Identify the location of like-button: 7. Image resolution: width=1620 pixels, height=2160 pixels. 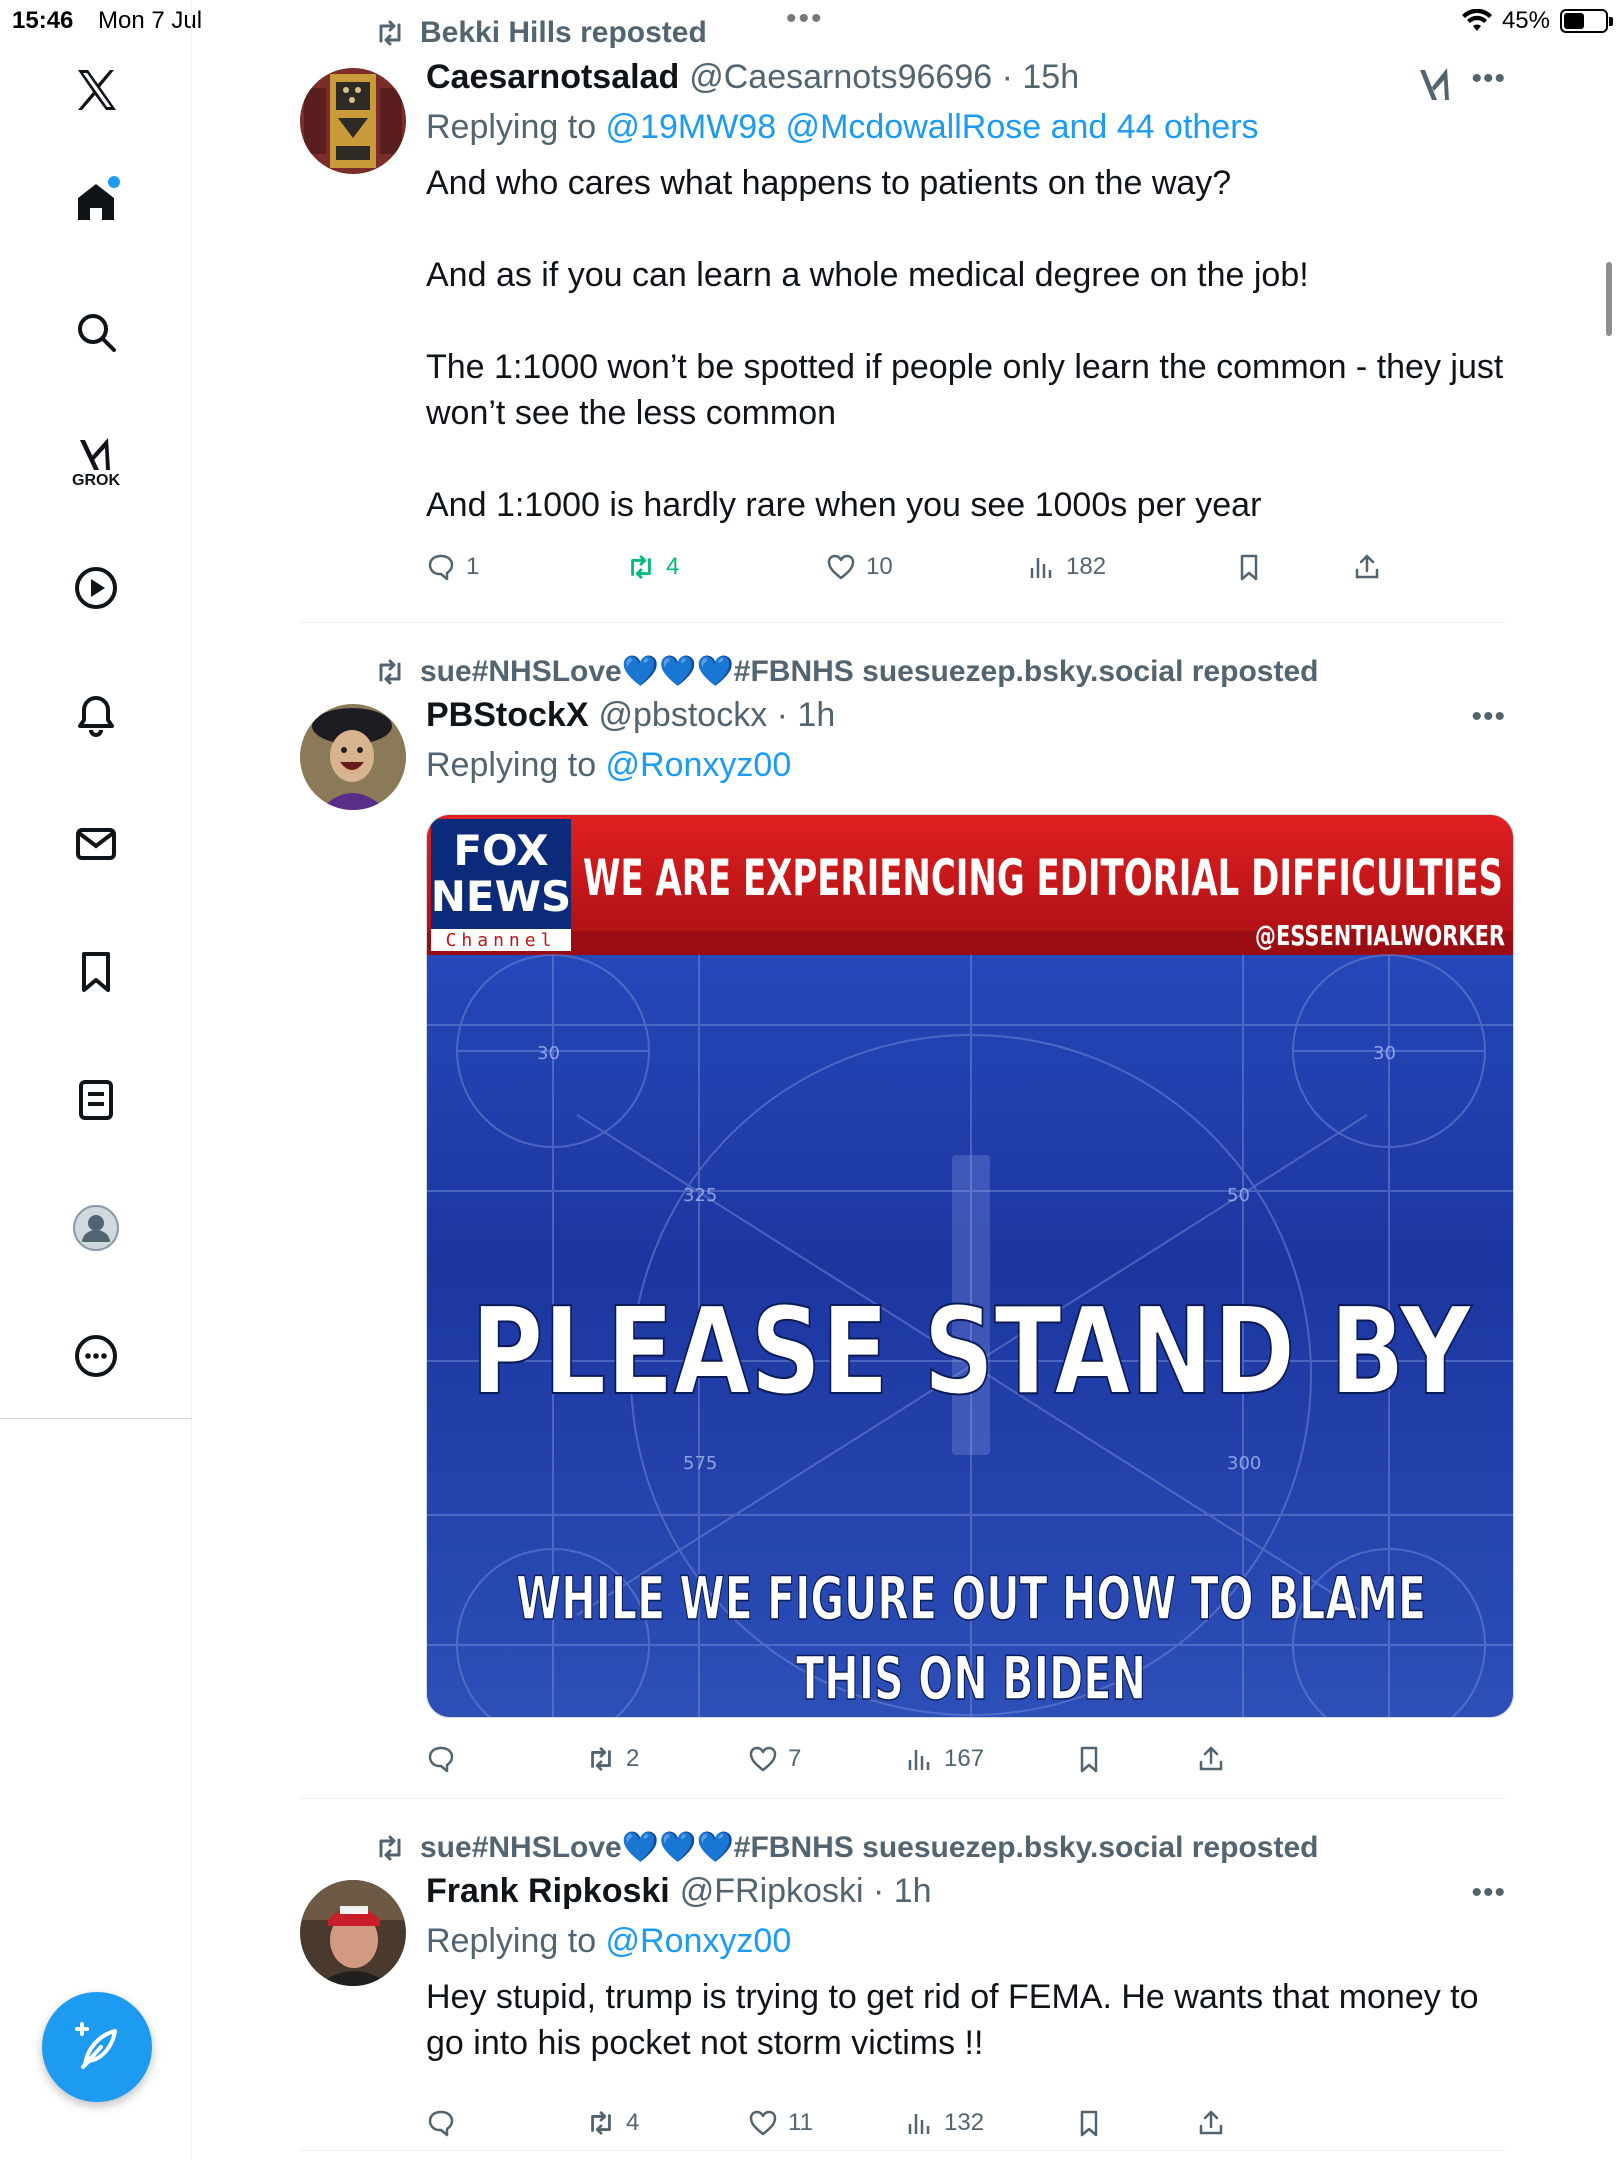
(774, 1759).